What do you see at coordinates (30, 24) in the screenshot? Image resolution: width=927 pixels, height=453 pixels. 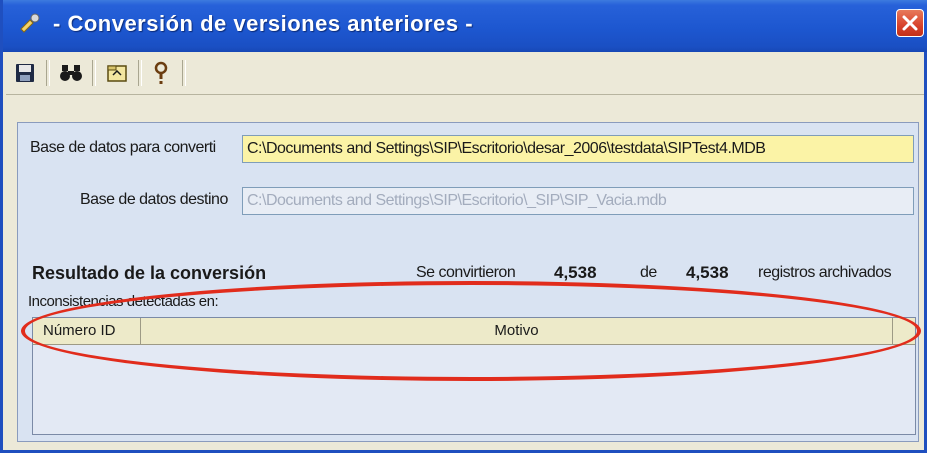 I see `tool-icon` at bounding box center [30, 24].